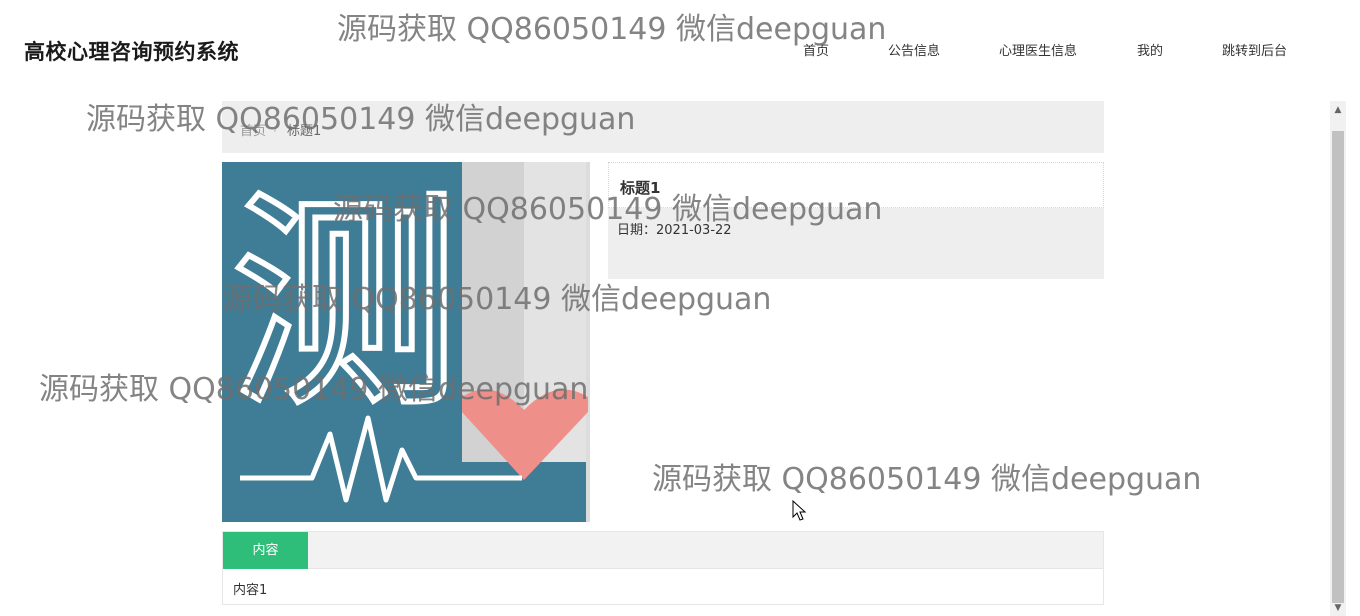 Image resolution: width=1360 pixels, height=616 pixels. I want to click on breadcrumb: 首页 / 标题1, so click(663, 127).